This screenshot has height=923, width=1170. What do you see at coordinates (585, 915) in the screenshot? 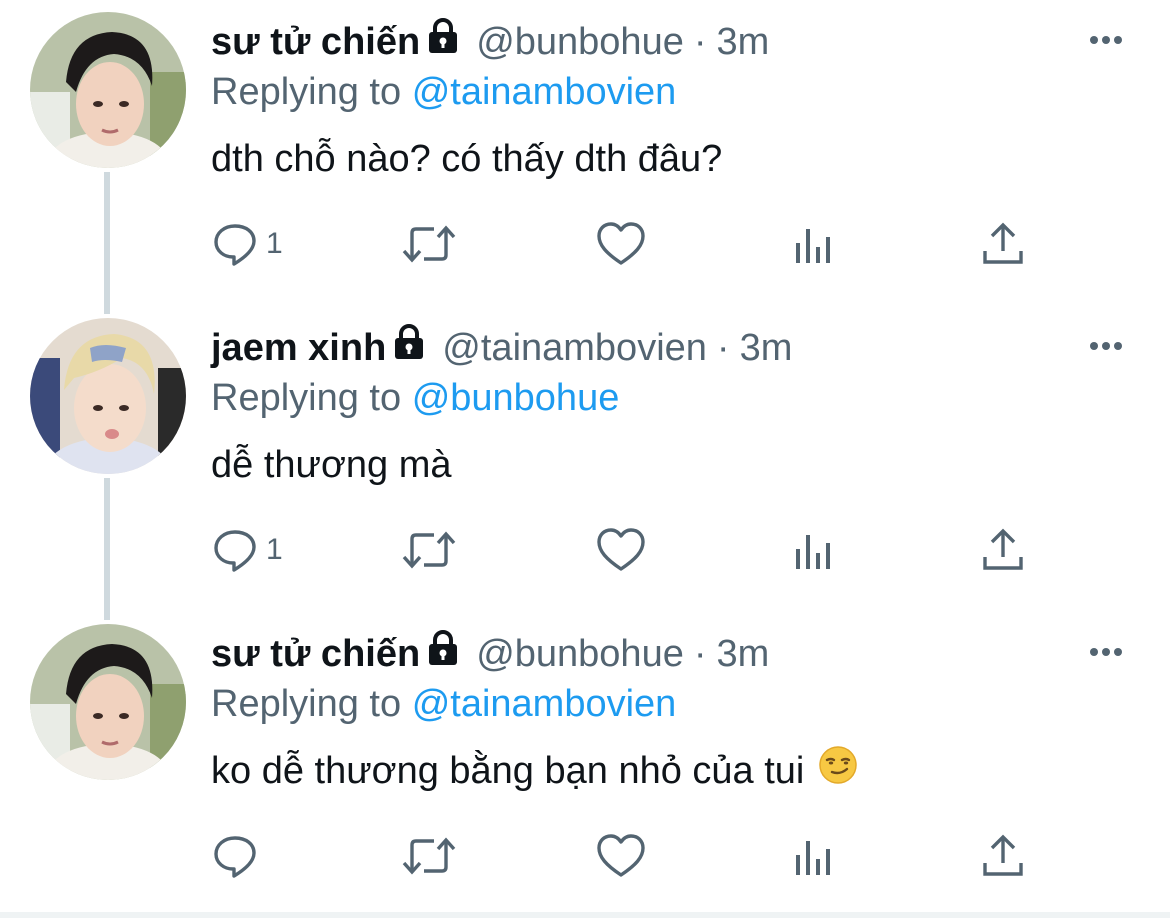
I see `divider` at bounding box center [585, 915].